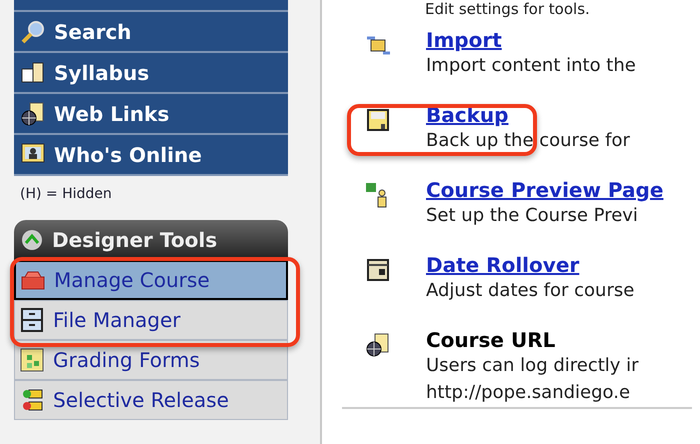  Describe the element at coordinates (32, 320) in the screenshot. I see `file-cabinet-icon` at that location.